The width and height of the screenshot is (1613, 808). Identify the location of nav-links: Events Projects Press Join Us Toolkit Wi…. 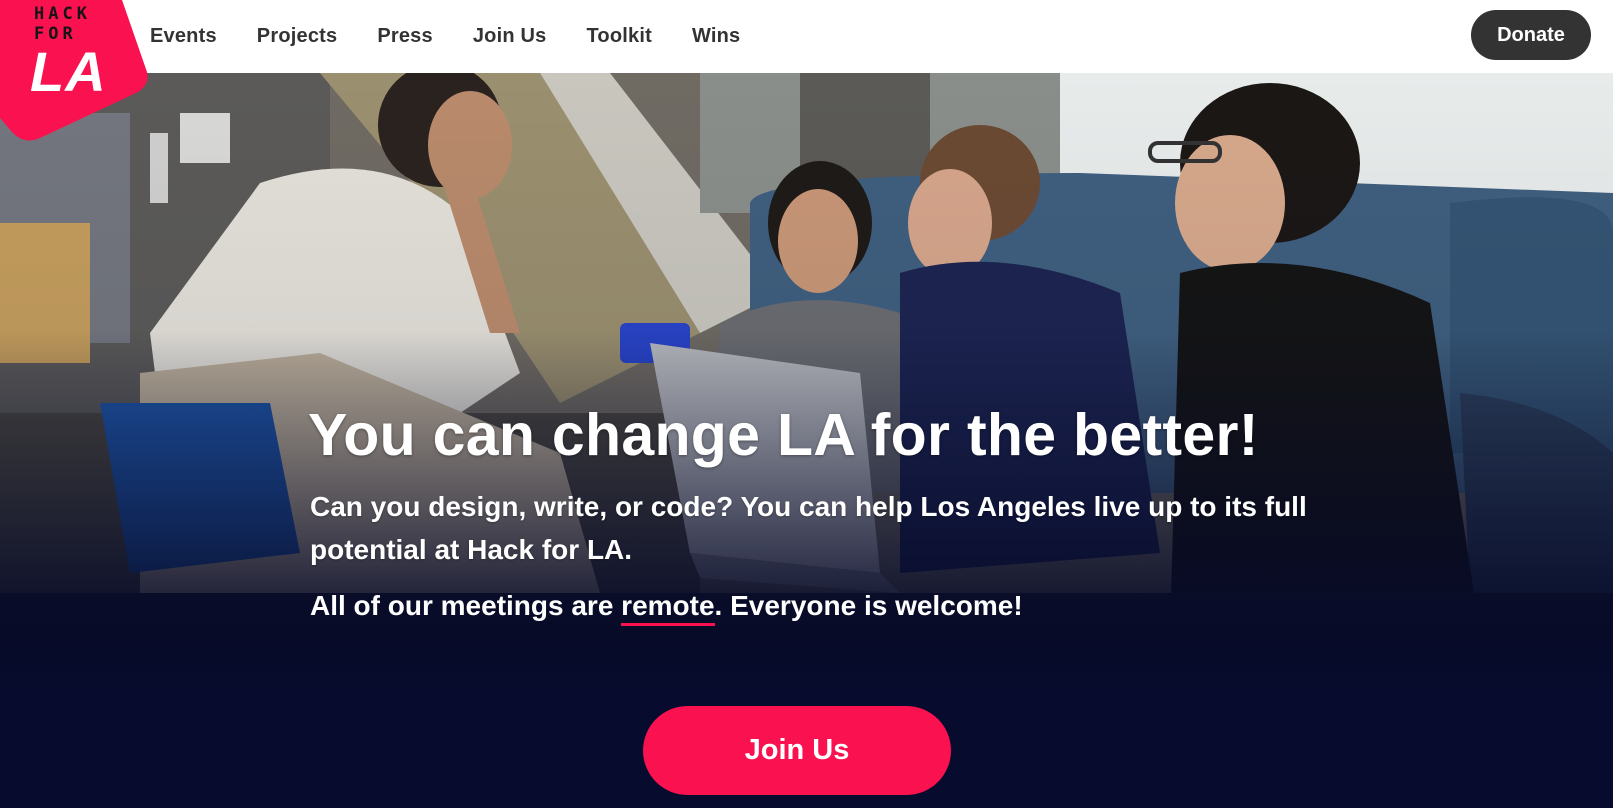
(465, 36).